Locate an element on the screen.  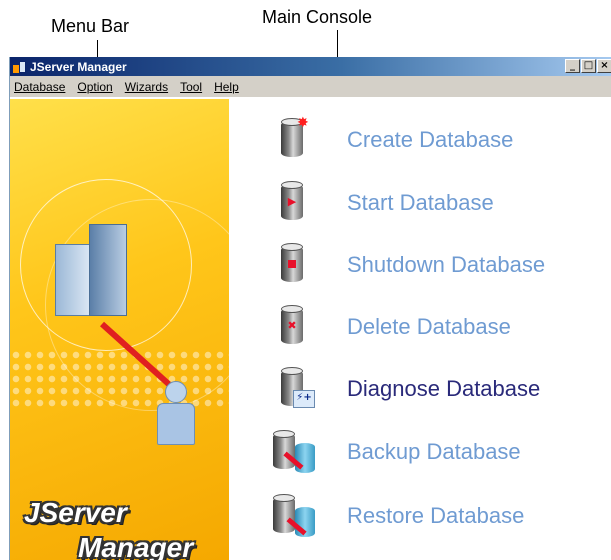
shutdown-database-icon is located at coordinates (294, 265).